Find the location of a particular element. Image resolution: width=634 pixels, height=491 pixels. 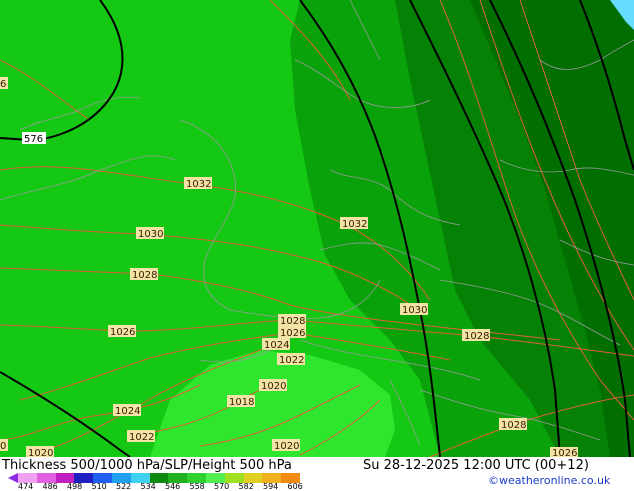

pressure-label: 0 is located at coordinates (4, 445).